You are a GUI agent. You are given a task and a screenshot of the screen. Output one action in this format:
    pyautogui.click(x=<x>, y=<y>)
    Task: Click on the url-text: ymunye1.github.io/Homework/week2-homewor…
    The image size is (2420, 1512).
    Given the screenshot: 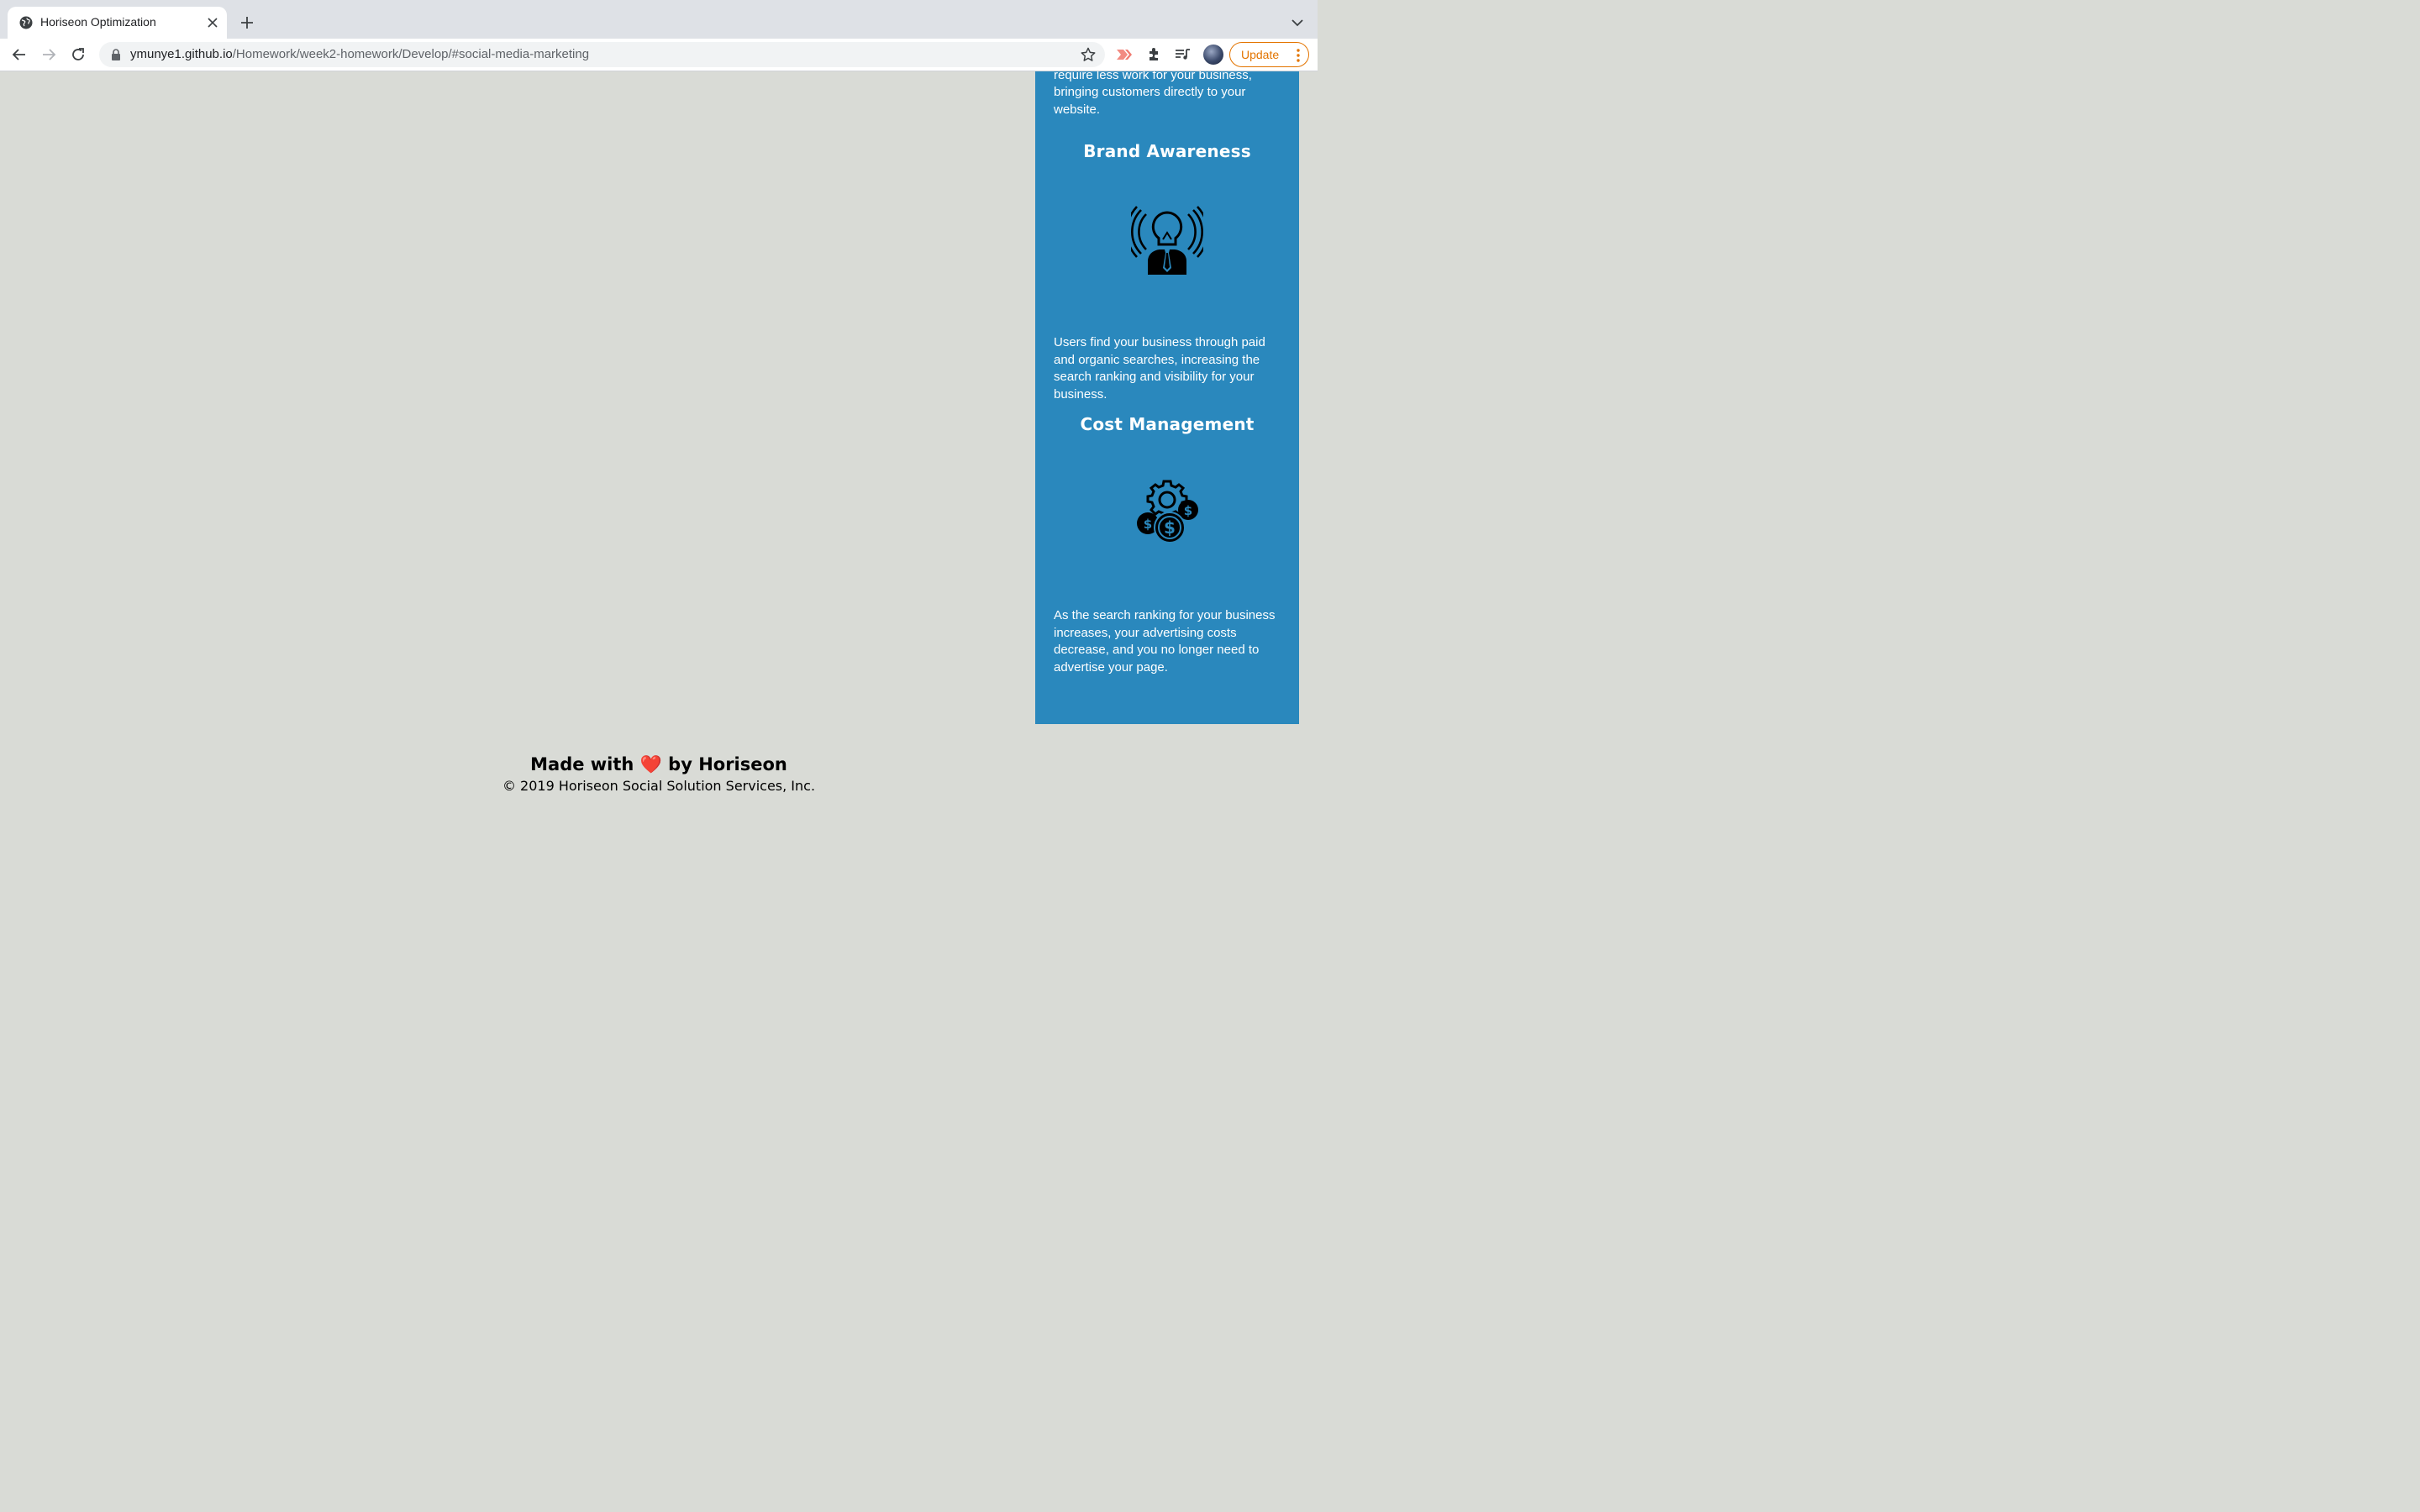 What is the action you would take?
    pyautogui.click(x=359, y=54)
    